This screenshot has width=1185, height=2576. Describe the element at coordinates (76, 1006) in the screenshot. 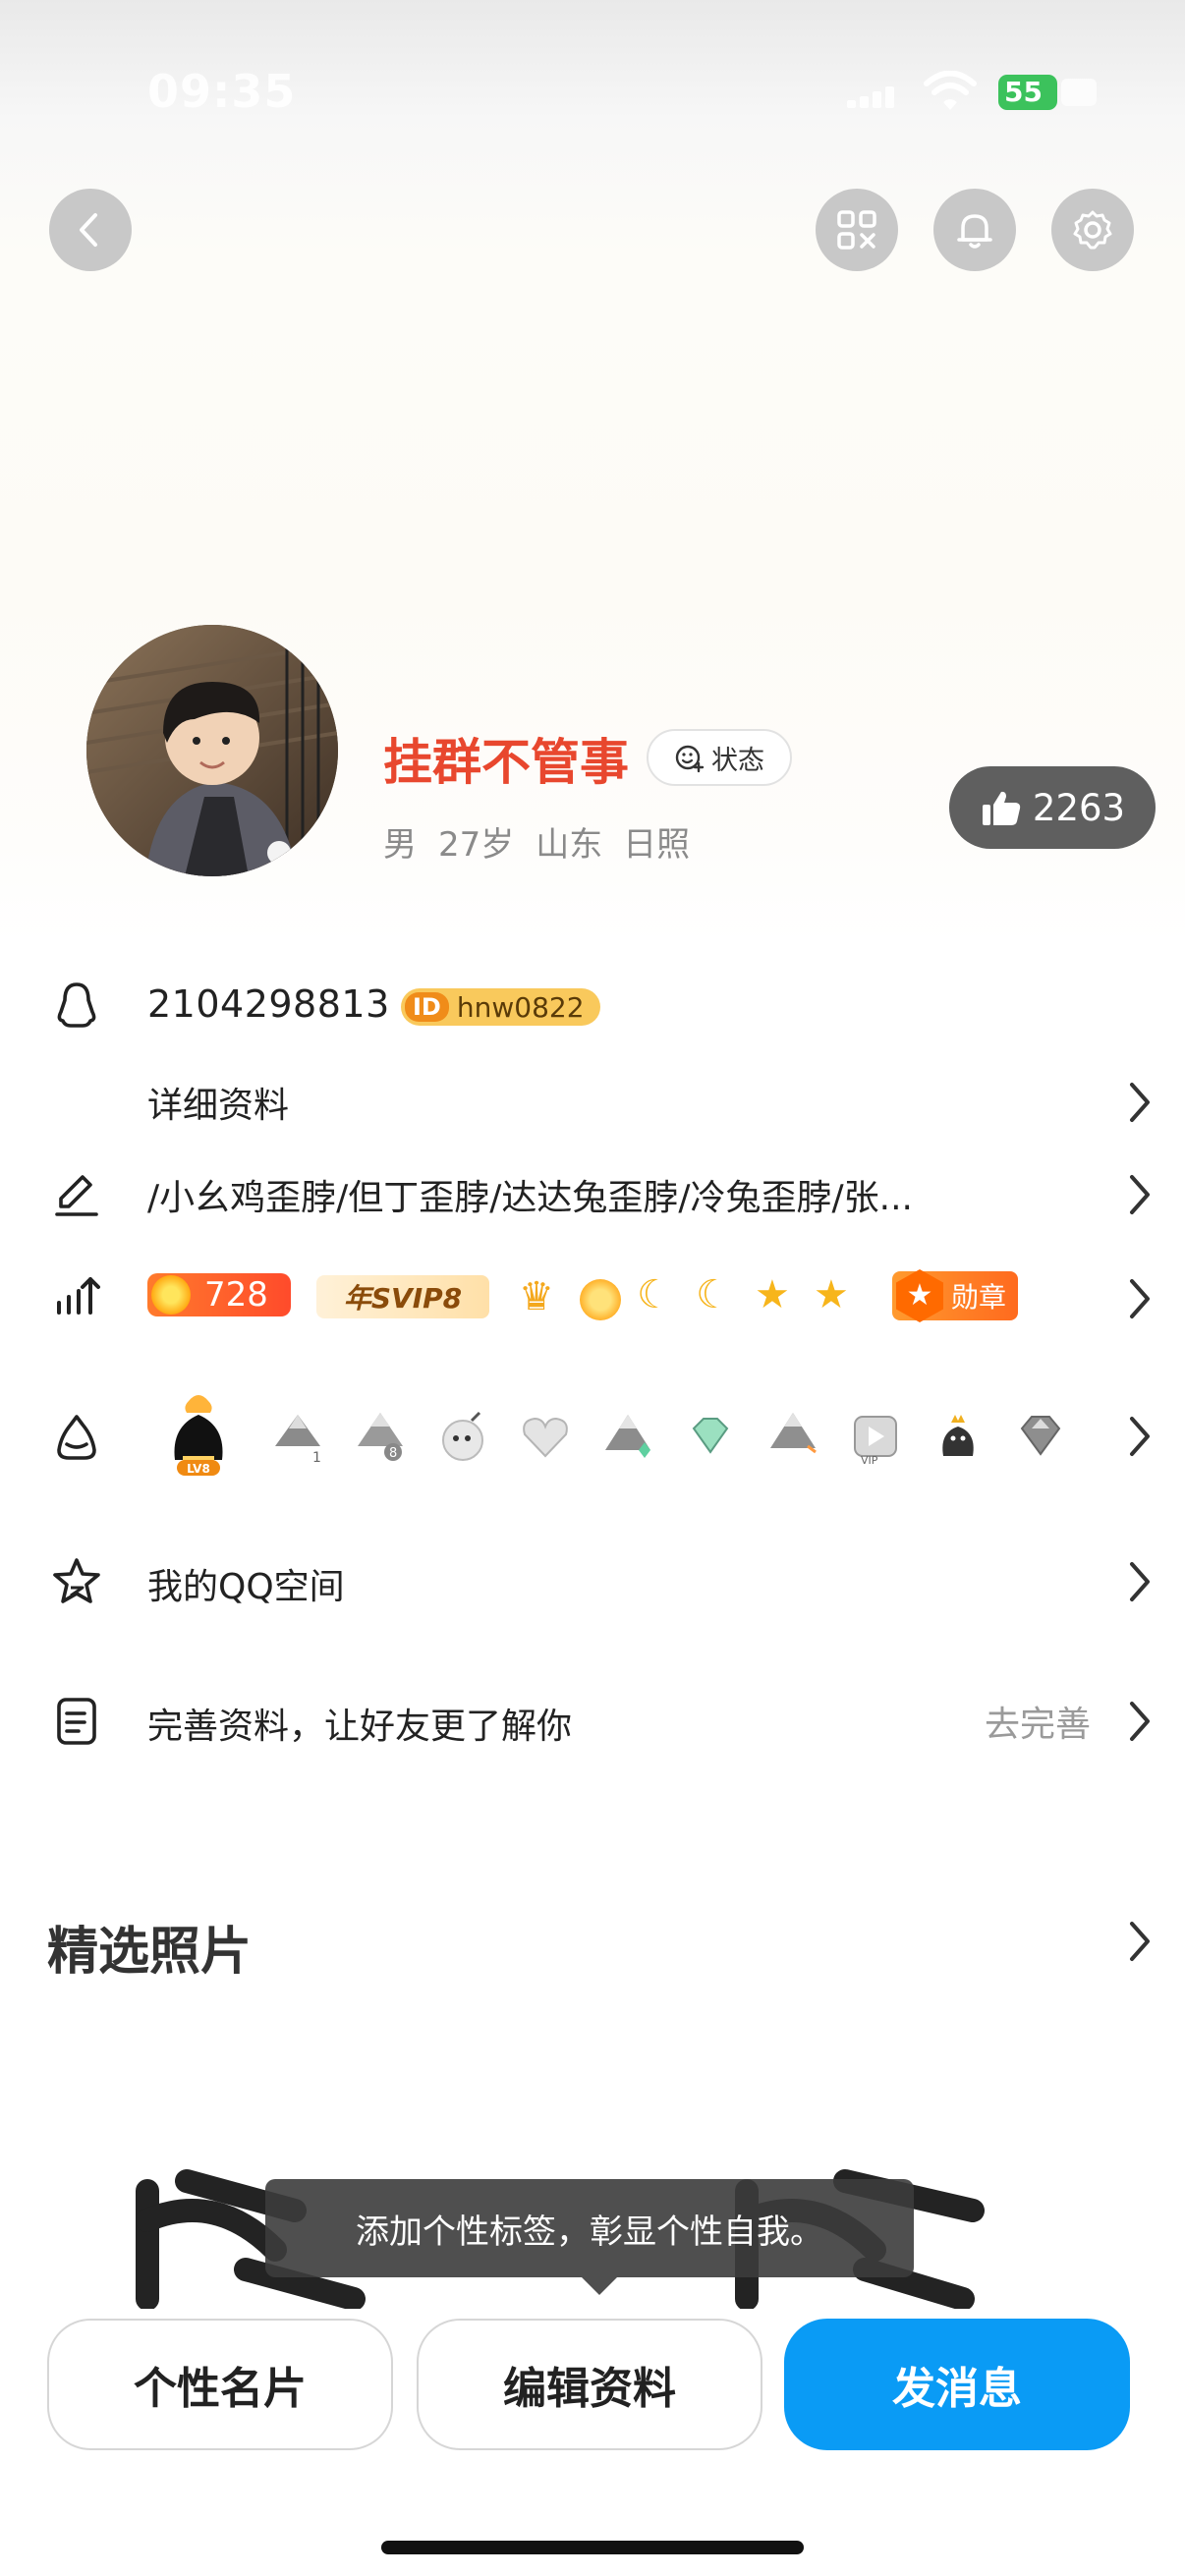

I see `penguin-icon` at that location.